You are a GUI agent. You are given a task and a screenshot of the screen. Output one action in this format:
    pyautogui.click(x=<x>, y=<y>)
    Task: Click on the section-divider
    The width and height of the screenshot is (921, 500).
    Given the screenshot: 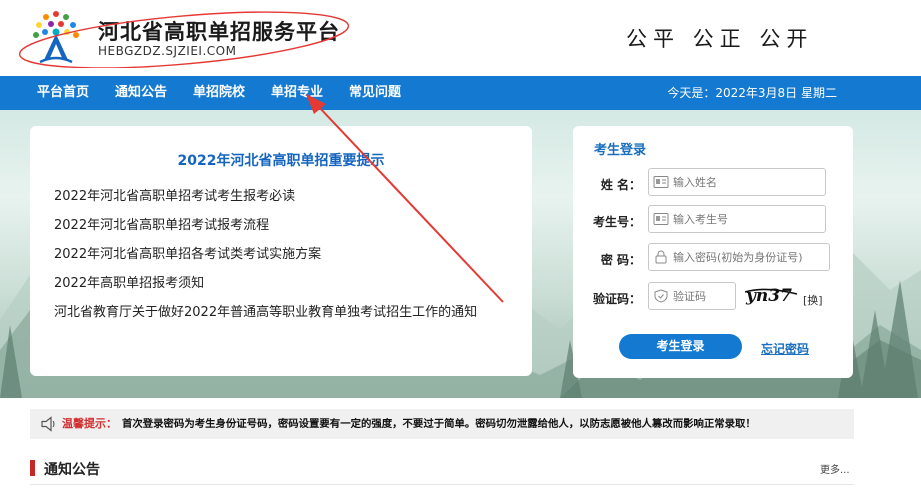 What is the action you would take?
    pyautogui.click(x=442, y=484)
    